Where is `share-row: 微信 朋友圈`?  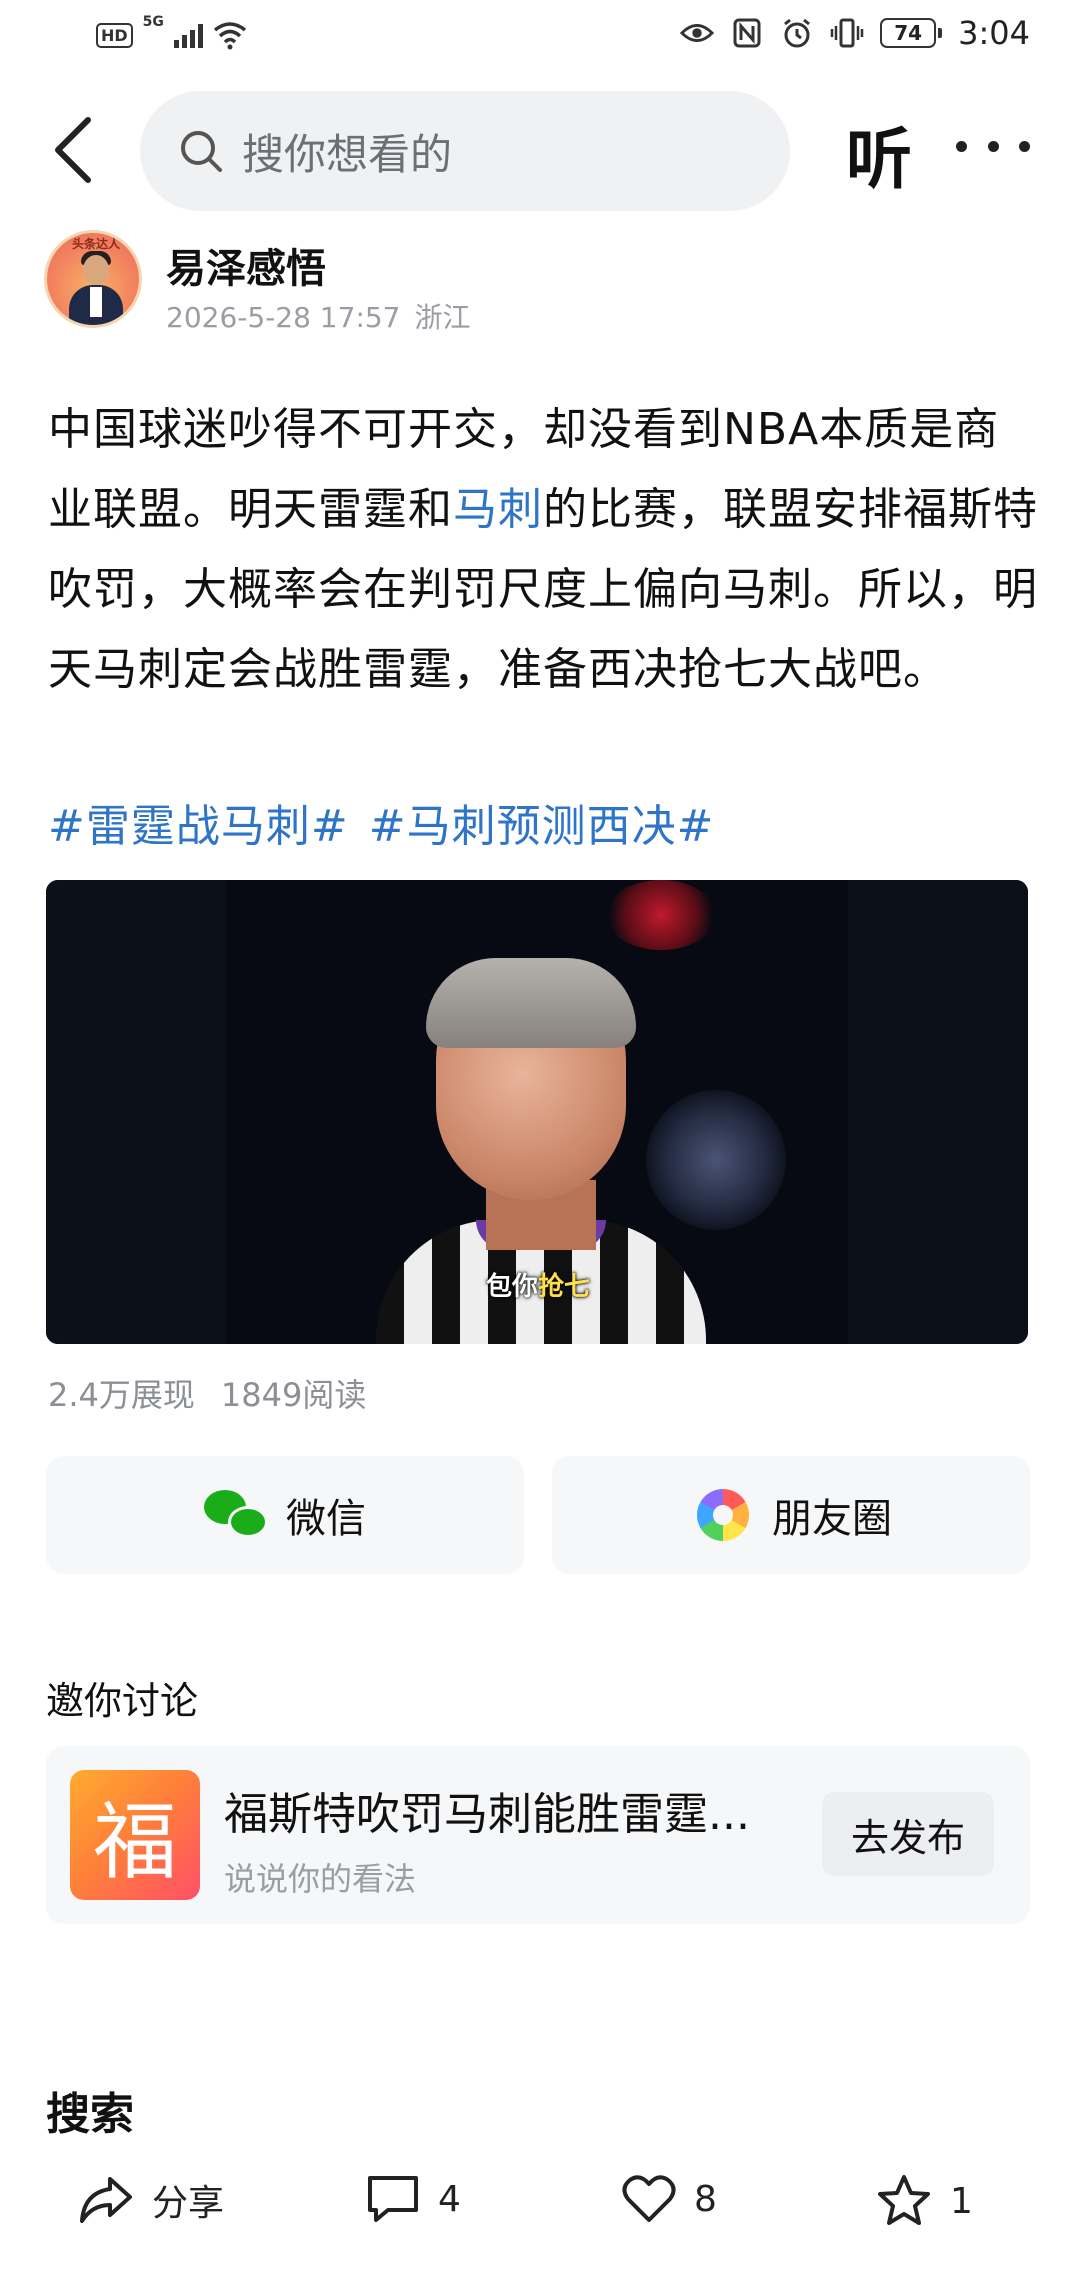 share-row: 微信 朋友圈 is located at coordinates (538, 1515).